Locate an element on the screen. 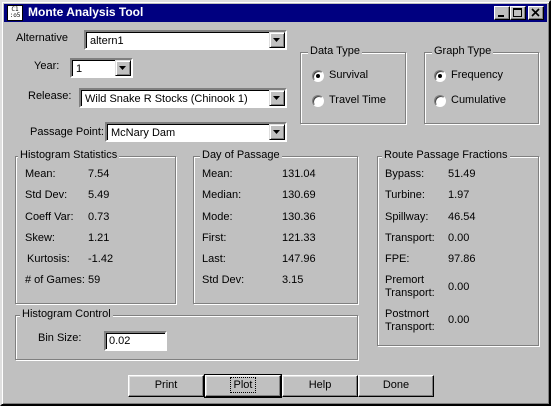  hist-stddev-label: Std Dev: is located at coordinates (46, 195).